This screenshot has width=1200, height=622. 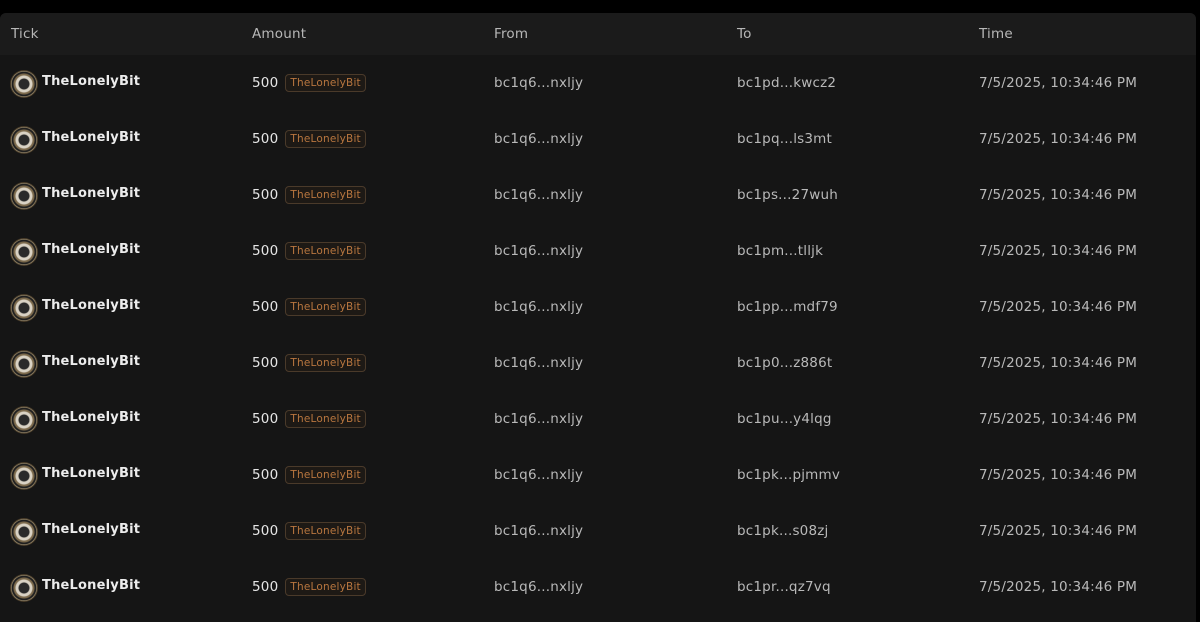 I want to click on to-address: bc1pm...tlljk, so click(x=848, y=251).